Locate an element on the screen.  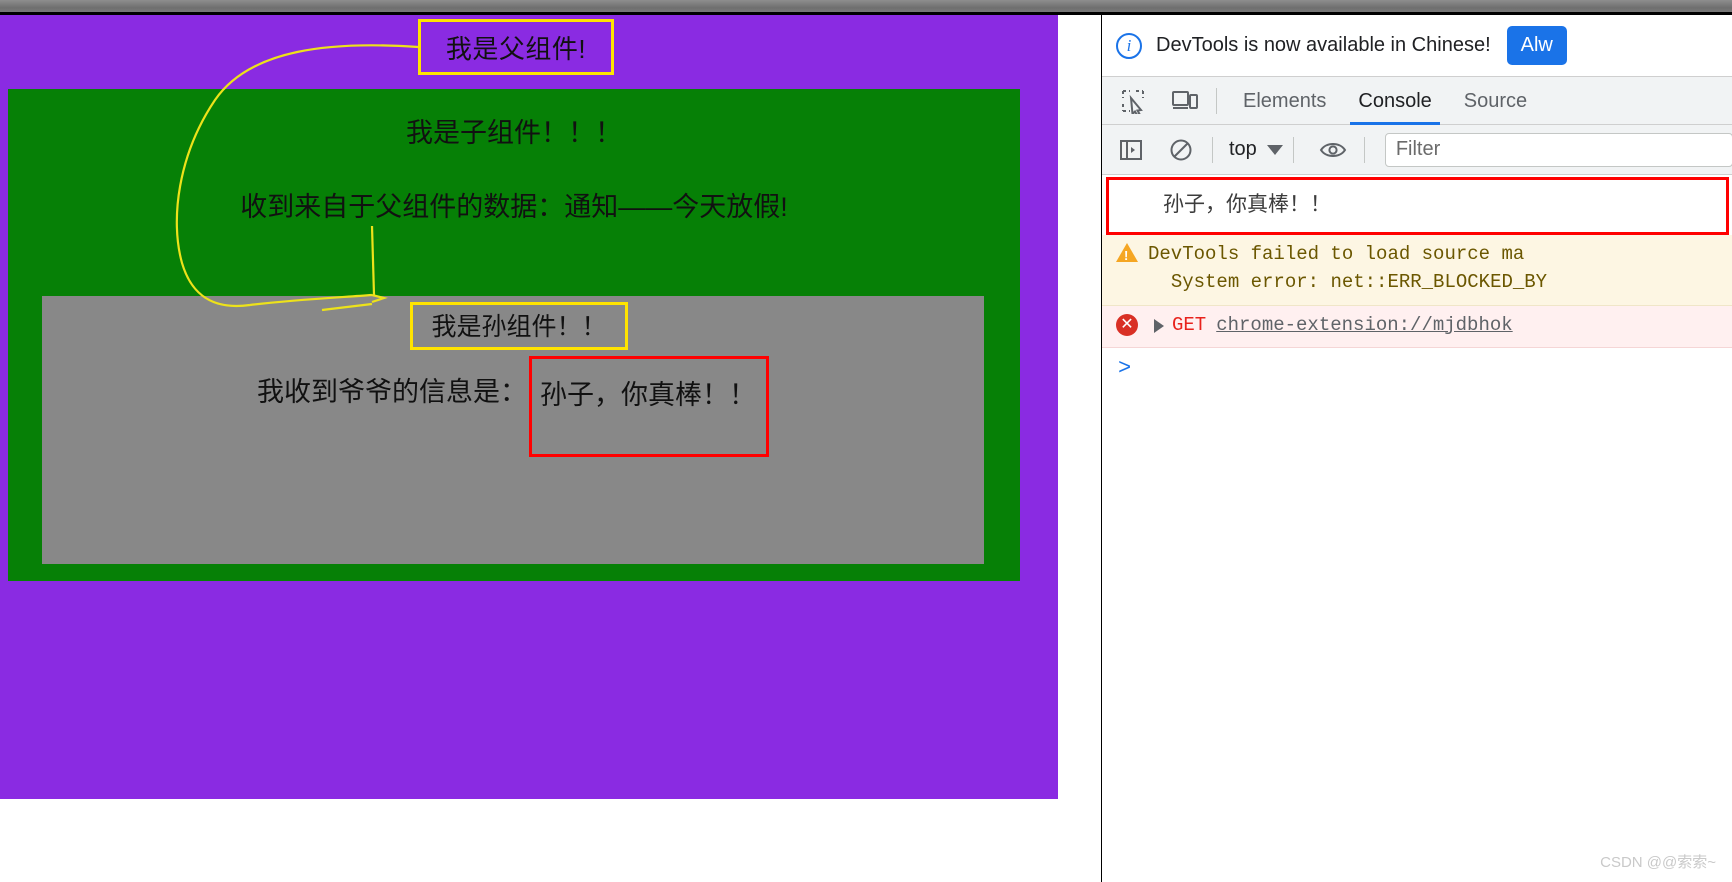
watermark: CSDN @@索索~ is located at coordinates (1658, 862).